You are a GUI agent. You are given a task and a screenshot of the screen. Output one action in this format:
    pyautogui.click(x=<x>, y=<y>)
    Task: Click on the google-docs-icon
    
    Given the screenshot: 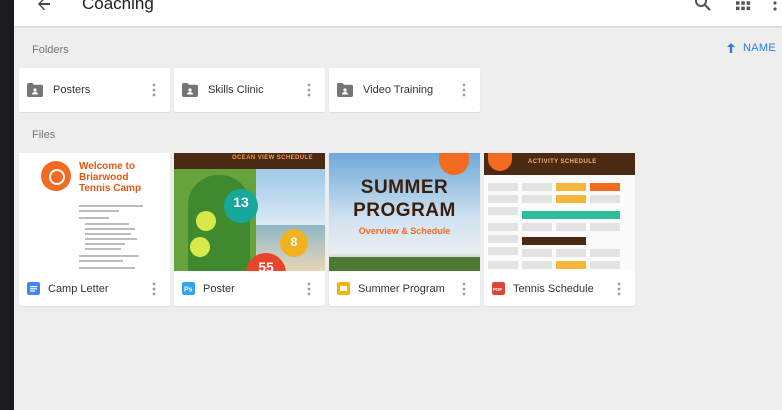 What is the action you would take?
    pyautogui.click(x=33, y=288)
    